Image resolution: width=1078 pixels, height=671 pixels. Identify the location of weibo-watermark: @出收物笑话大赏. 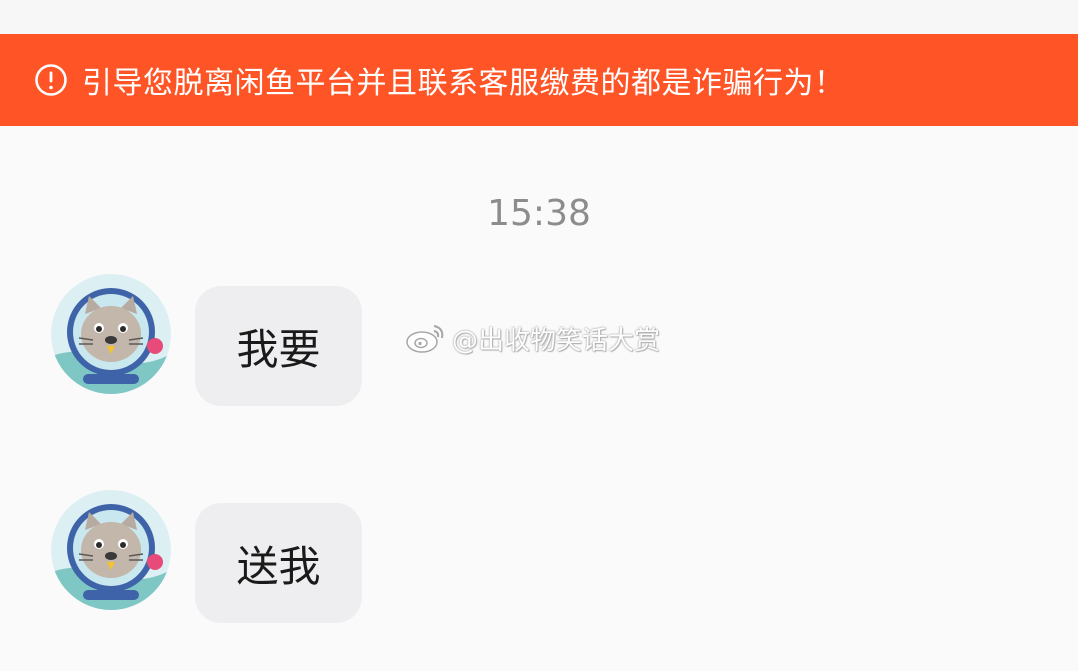
(532, 338).